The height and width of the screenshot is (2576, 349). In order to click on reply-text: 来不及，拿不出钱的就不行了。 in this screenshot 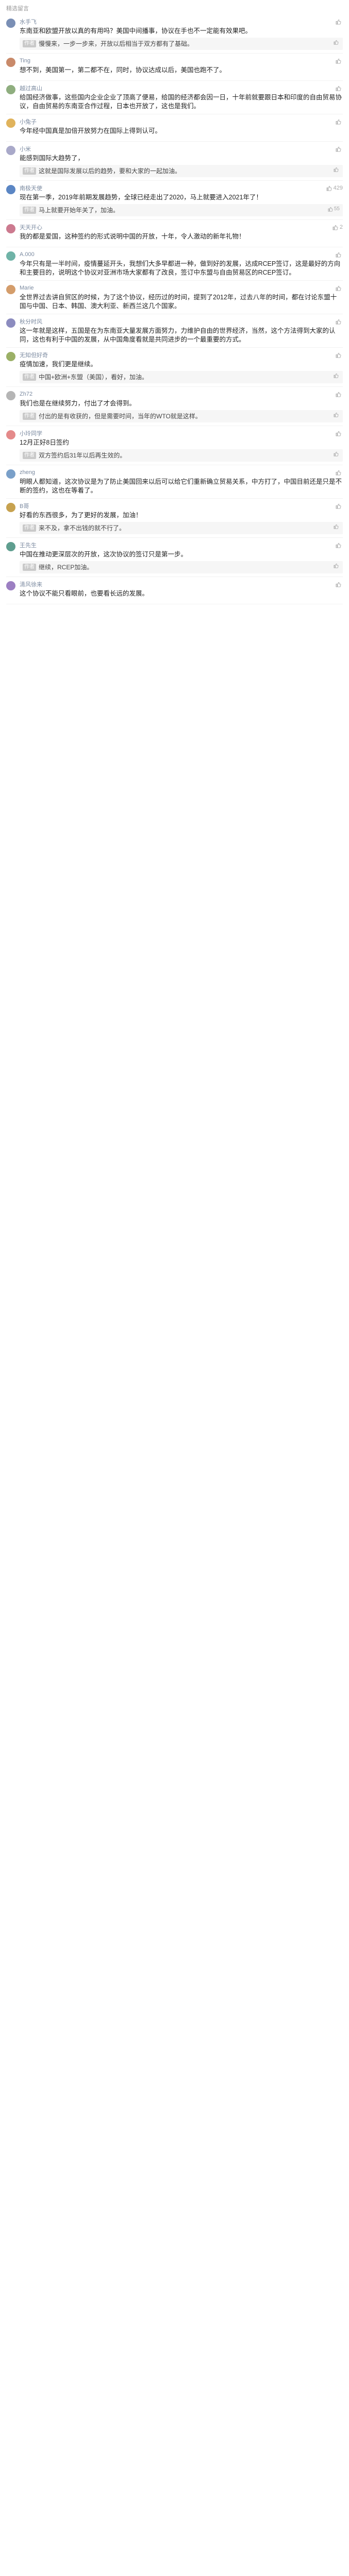, I will do `click(82, 528)`.